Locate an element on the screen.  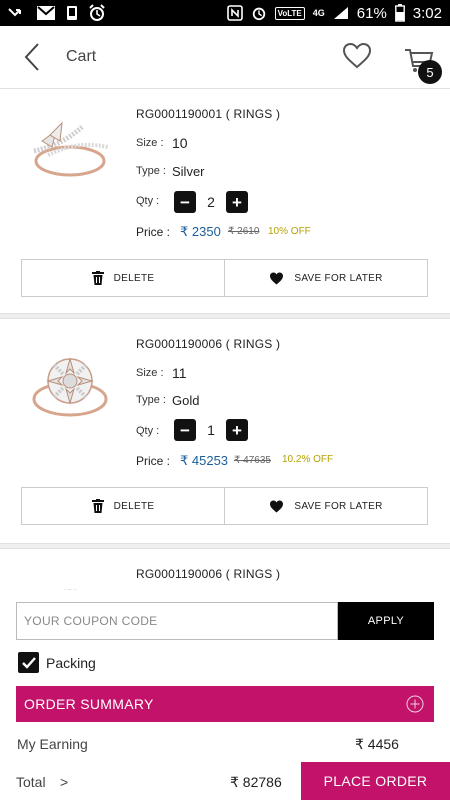
nfc-icon is located at coordinates (234, 13).